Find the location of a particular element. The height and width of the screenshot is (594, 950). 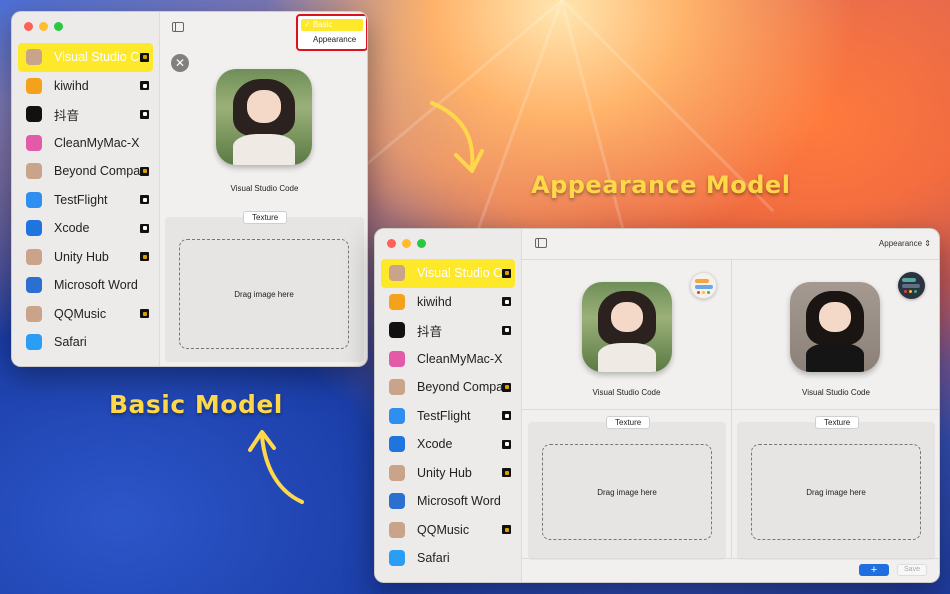

image-drop-zone-light: Drag image here is located at coordinates (627, 492).